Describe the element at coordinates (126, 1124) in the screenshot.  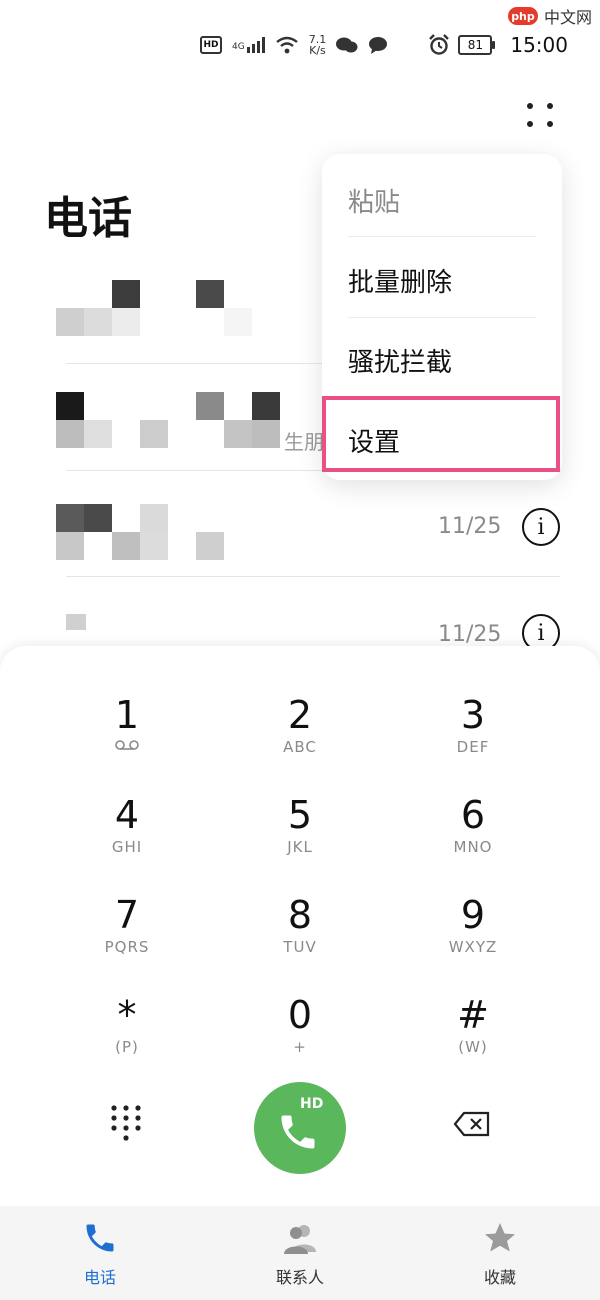
I see `keypad-toggle-icon` at that location.